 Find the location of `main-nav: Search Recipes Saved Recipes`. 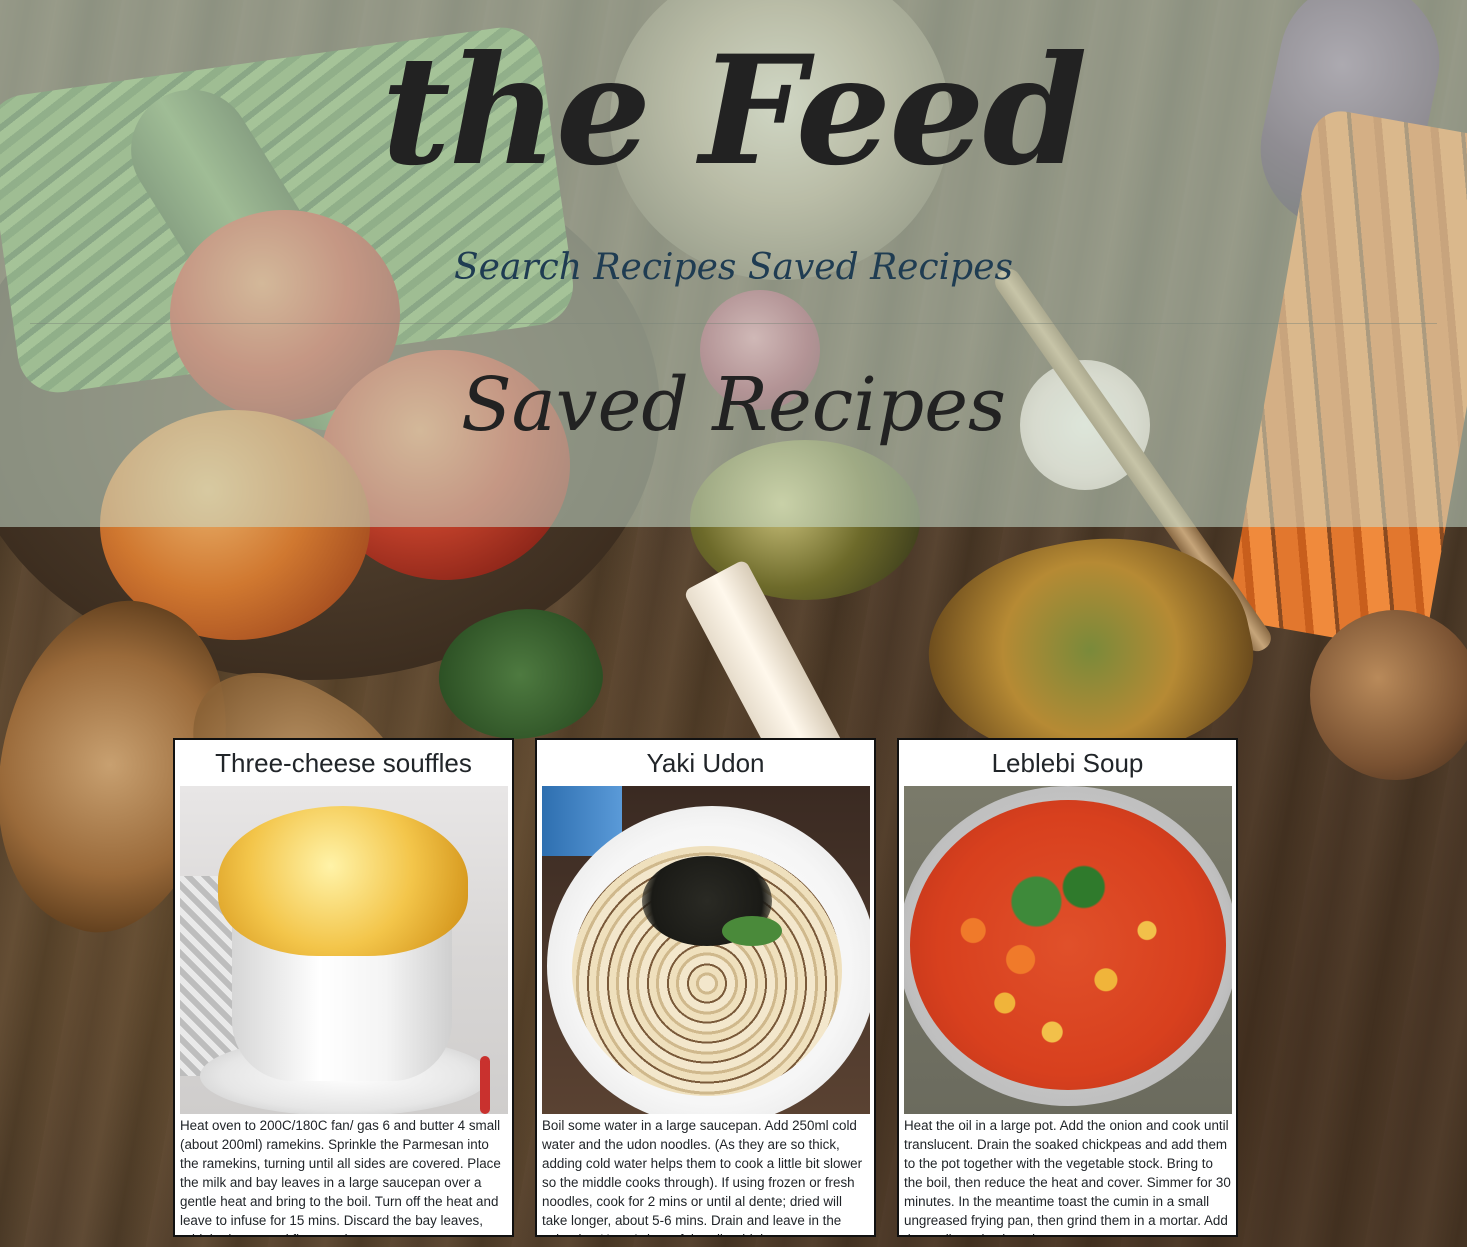

main-nav: Search Recipes Saved Recipes is located at coordinates (733, 268).